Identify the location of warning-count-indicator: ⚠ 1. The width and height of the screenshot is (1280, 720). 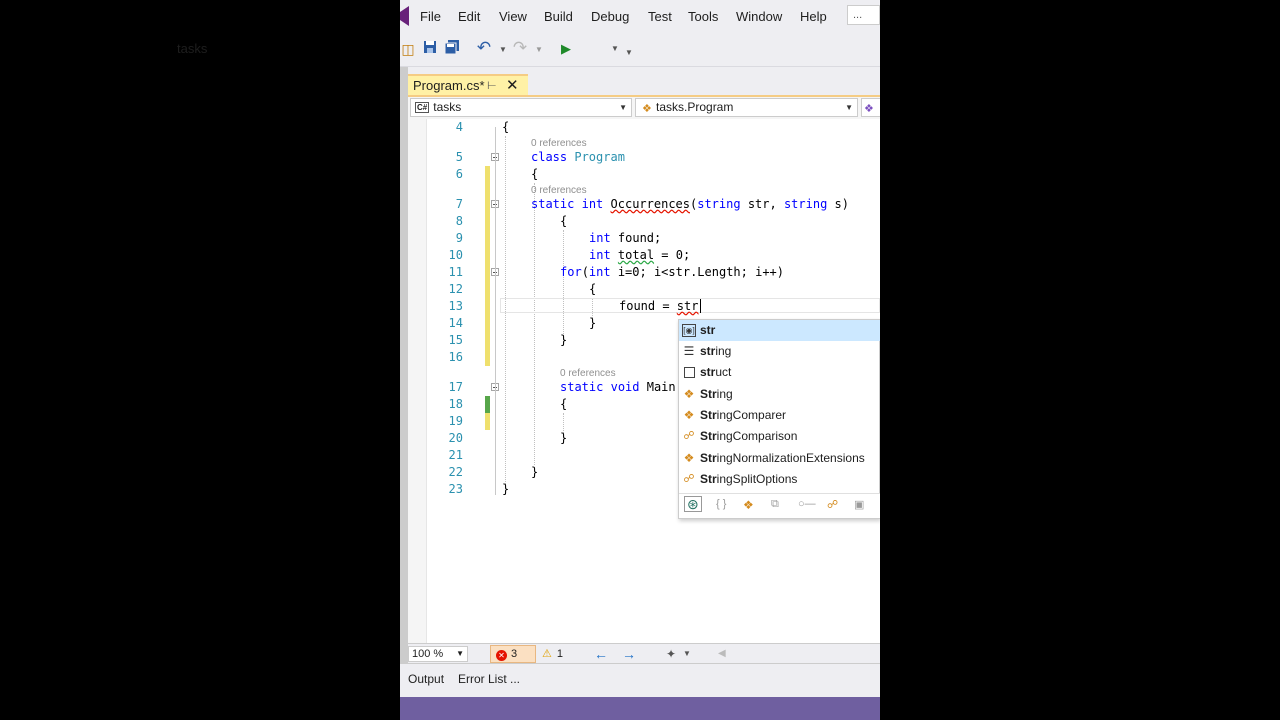
(552, 654).